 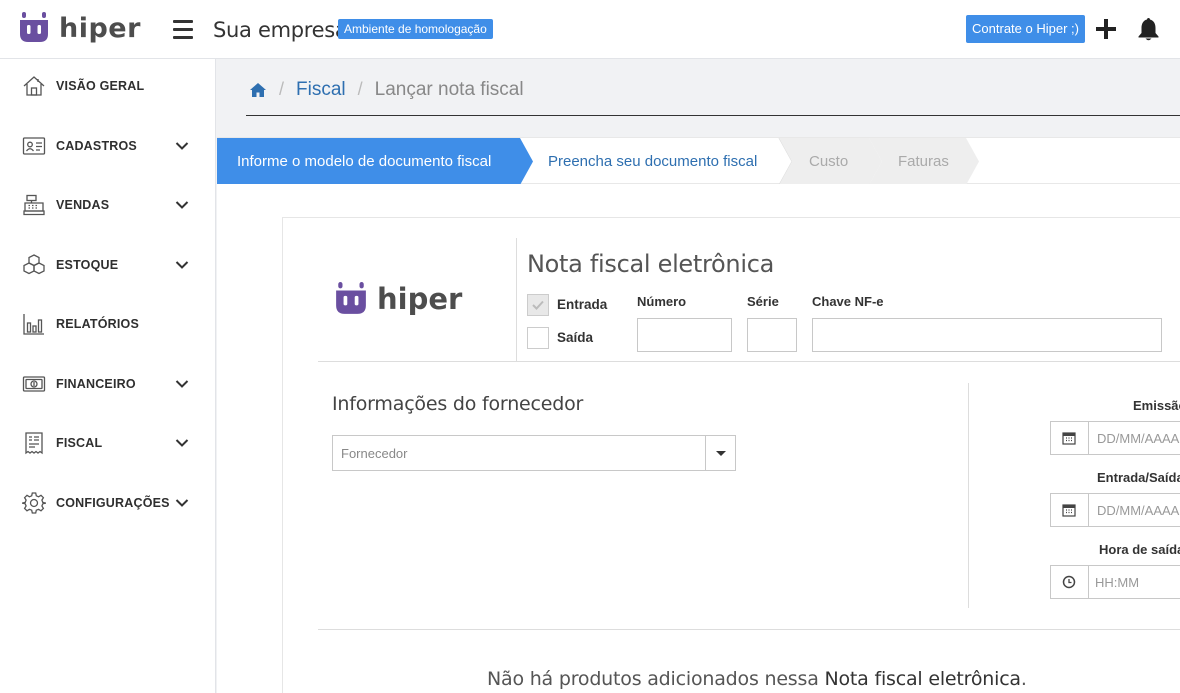 I want to click on sidebar-item-fiscal: FISCAL, so click(x=108, y=443).